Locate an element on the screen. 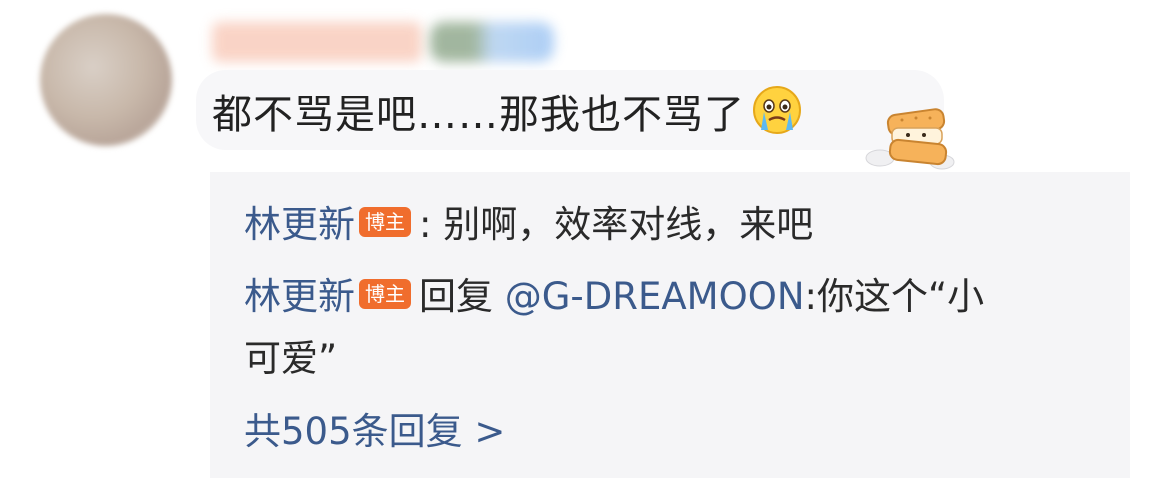 This screenshot has width=1170, height=478. user-badge-blurred is located at coordinates (492, 42).